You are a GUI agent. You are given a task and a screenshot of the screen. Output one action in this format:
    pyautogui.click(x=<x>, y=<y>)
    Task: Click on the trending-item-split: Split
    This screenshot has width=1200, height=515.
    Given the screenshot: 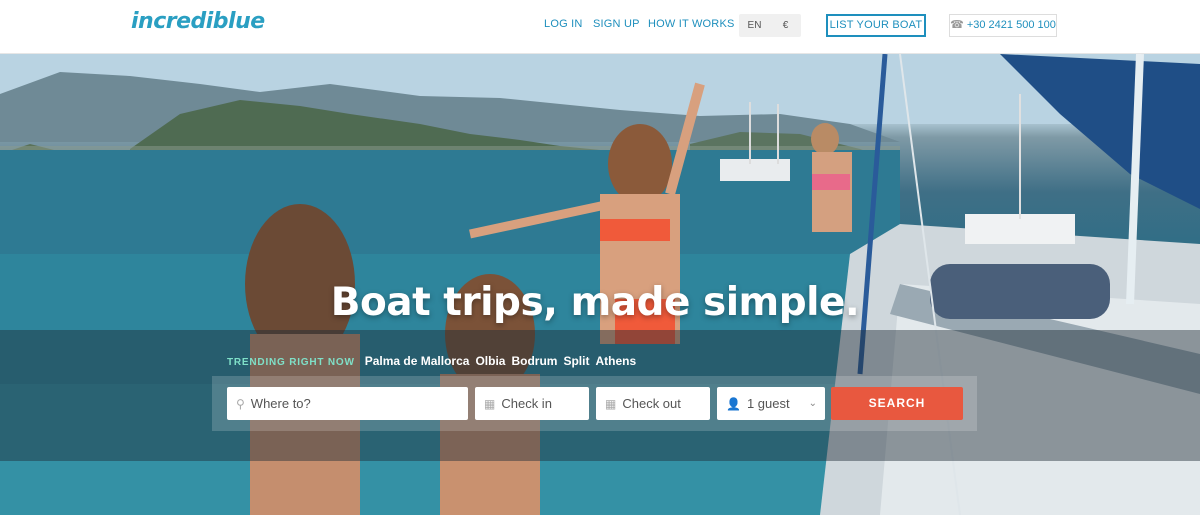 What is the action you would take?
    pyautogui.click(x=576, y=361)
    